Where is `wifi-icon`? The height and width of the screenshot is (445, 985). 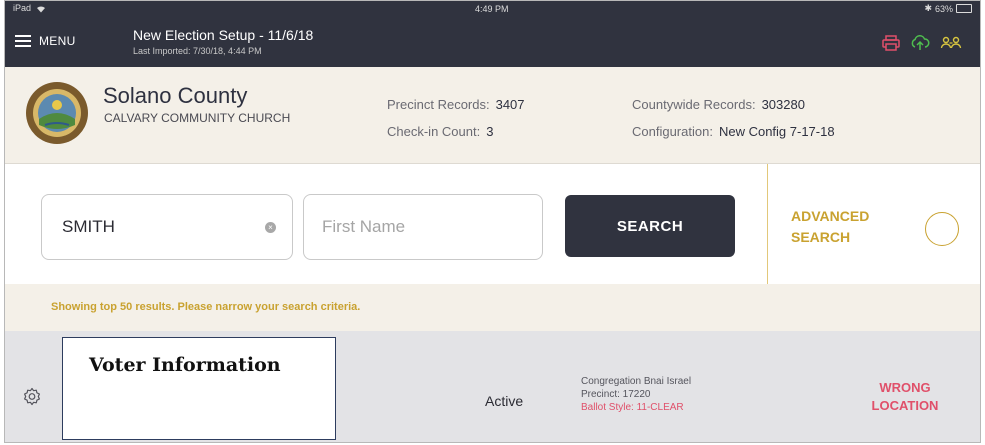 wifi-icon is located at coordinates (40, 9).